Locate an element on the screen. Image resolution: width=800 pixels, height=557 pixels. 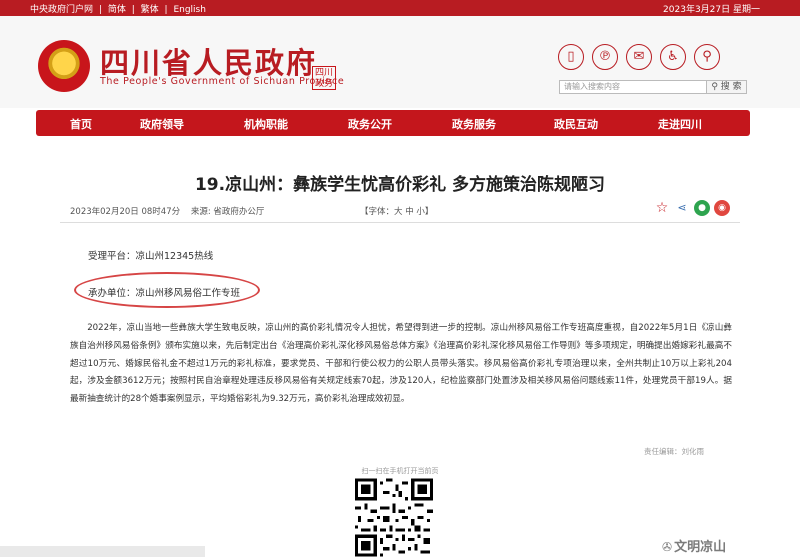
weibo-icon: ◉ is located at coordinates (722, 208).